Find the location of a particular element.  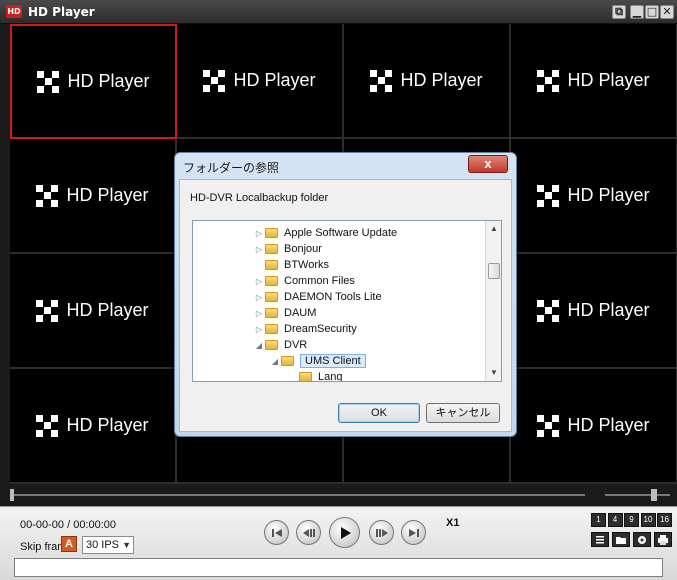

tree-item: ▷ Apple Software Update is located at coordinates (325, 233).